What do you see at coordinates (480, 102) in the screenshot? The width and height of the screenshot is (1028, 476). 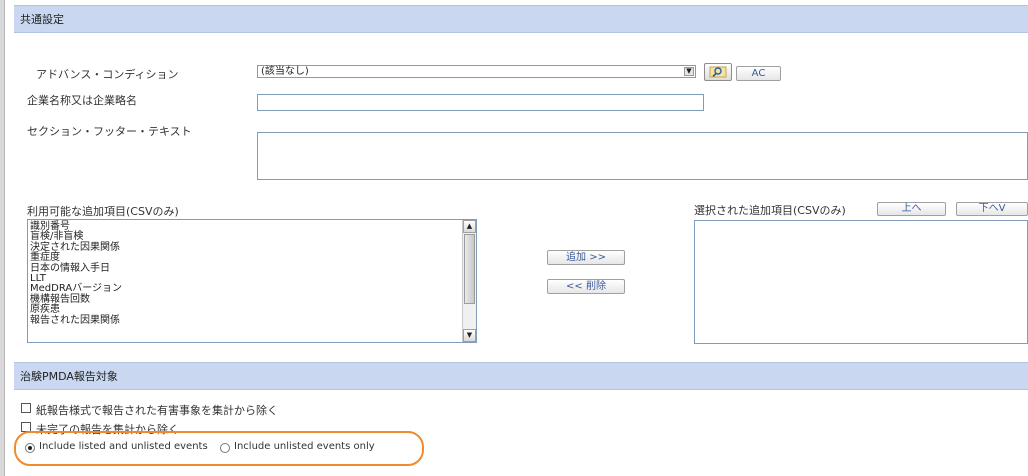 I see `company-name-input` at bounding box center [480, 102].